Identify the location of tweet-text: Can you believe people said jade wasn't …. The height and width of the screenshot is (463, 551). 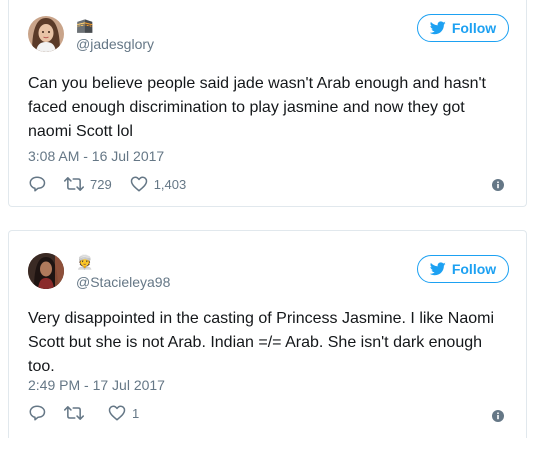
(257, 107).